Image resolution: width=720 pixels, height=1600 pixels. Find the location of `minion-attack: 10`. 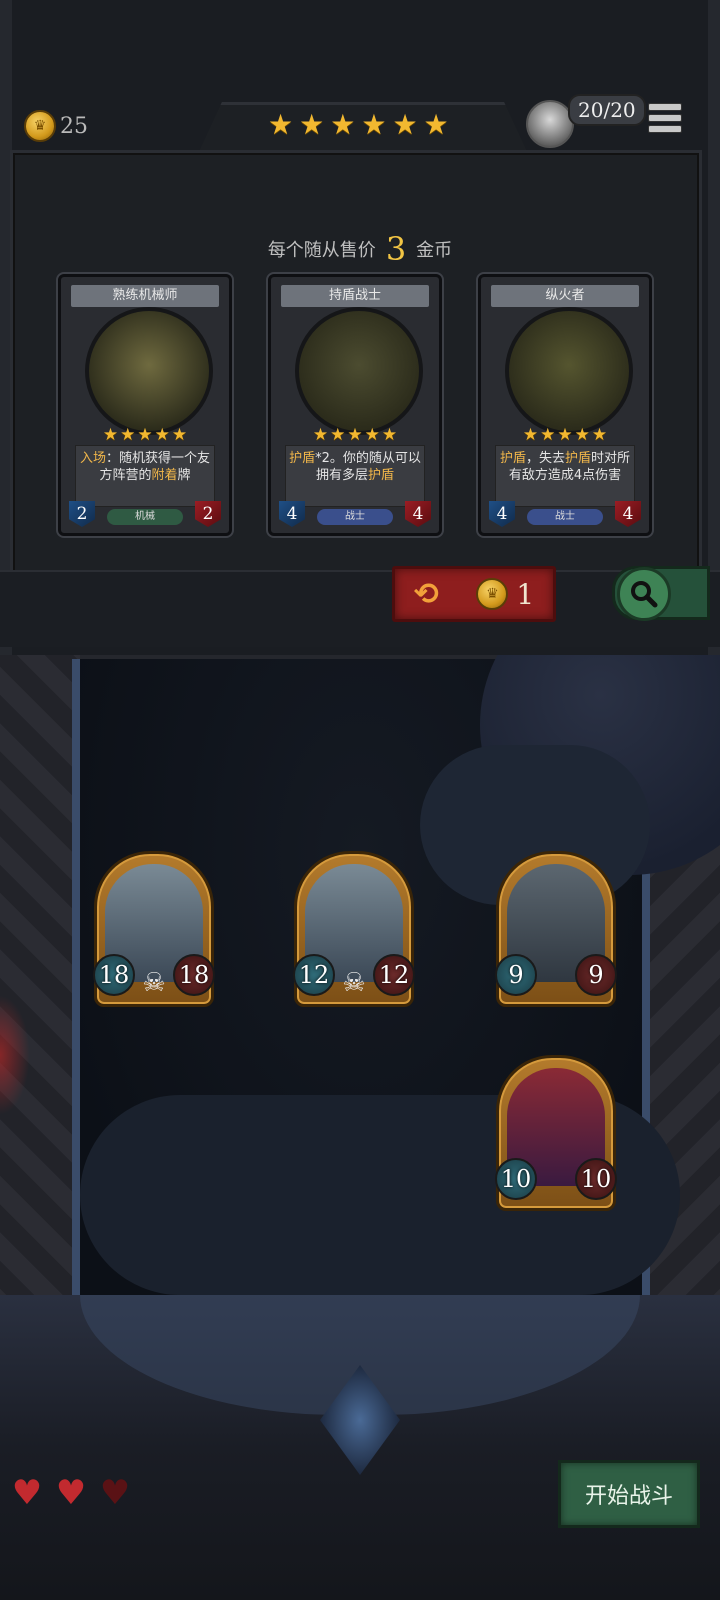

minion-attack: 10 is located at coordinates (516, 1179).